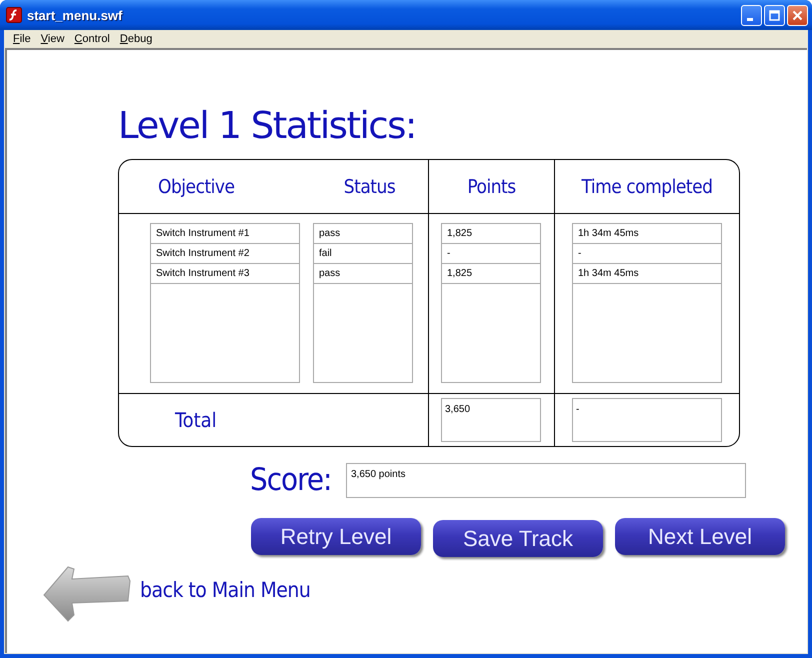 The width and height of the screenshot is (812, 658). What do you see at coordinates (750, 19) in the screenshot?
I see `minimize-icon` at bounding box center [750, 19].